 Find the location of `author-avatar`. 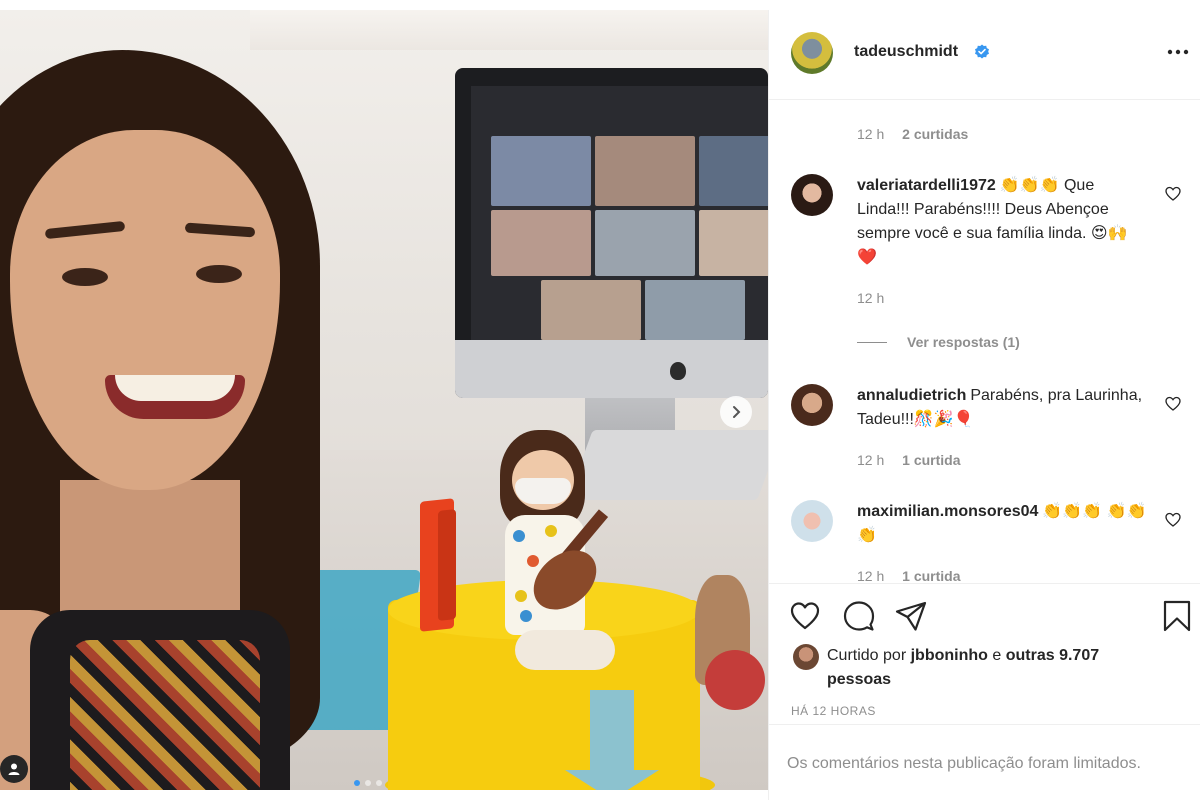

author-avatar is located at coordinates (812, 53).